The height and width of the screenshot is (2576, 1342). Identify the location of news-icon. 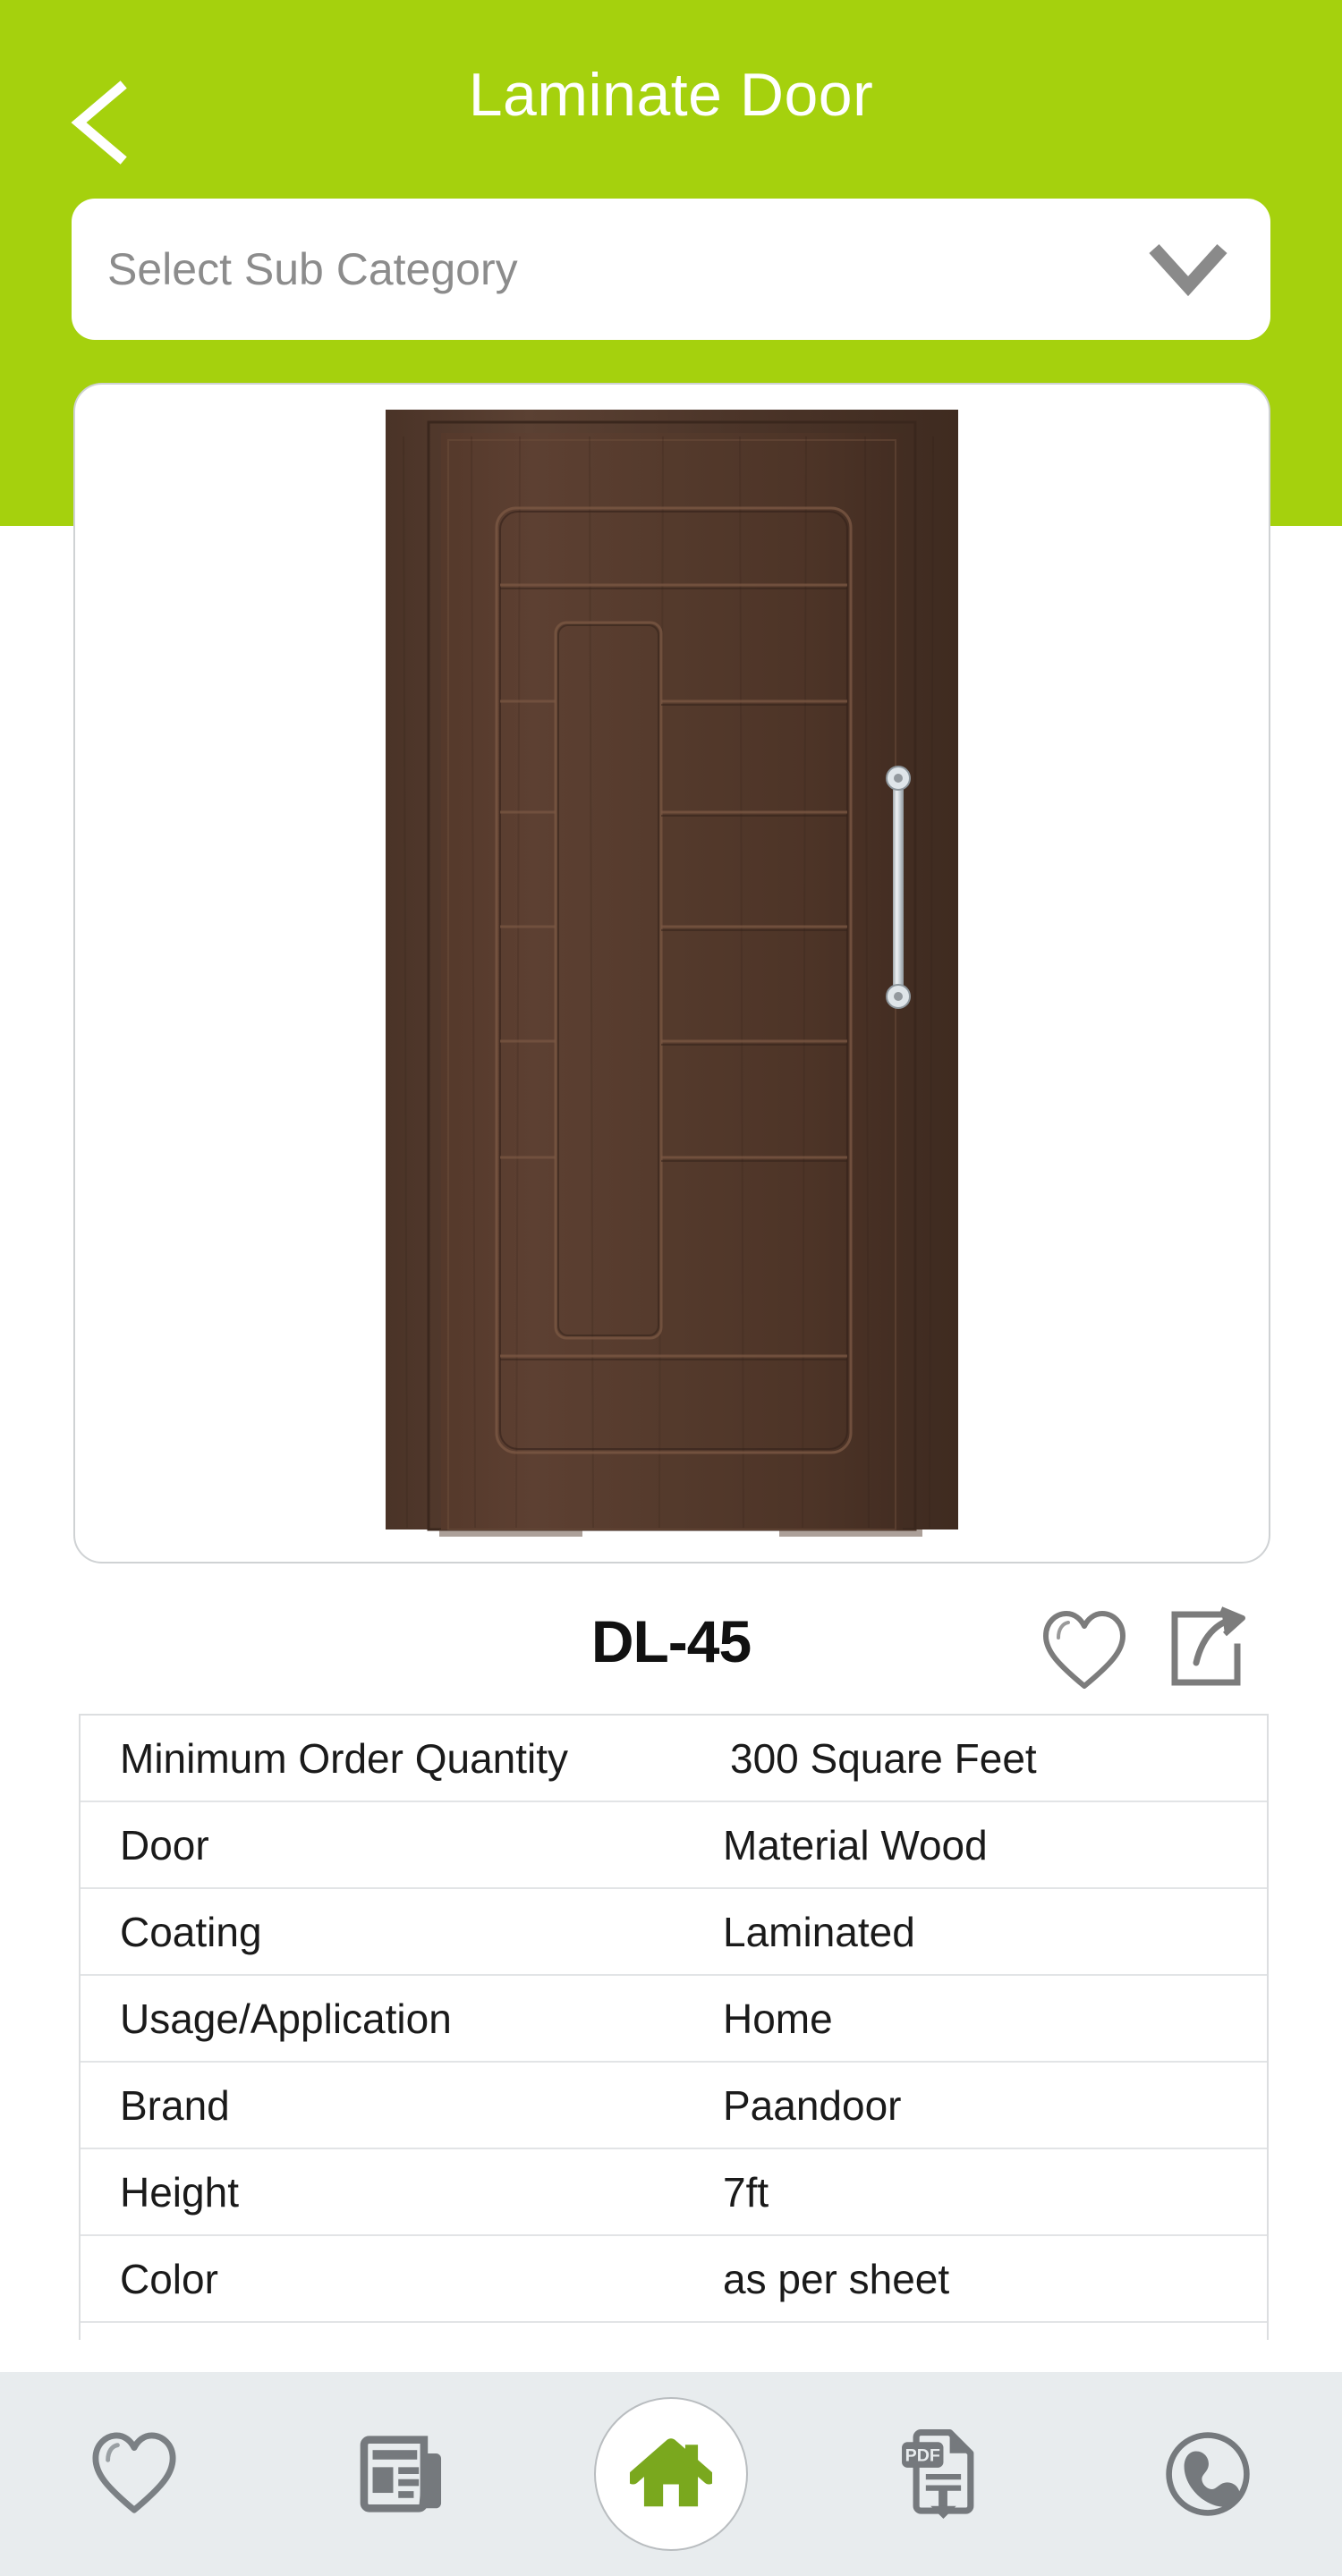
(401, 2474).